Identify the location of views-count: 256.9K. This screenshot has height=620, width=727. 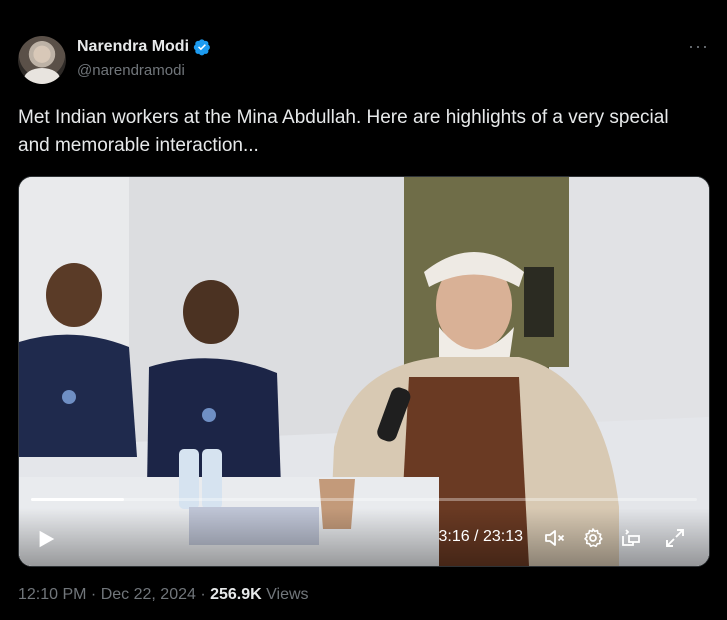
(236, 594).